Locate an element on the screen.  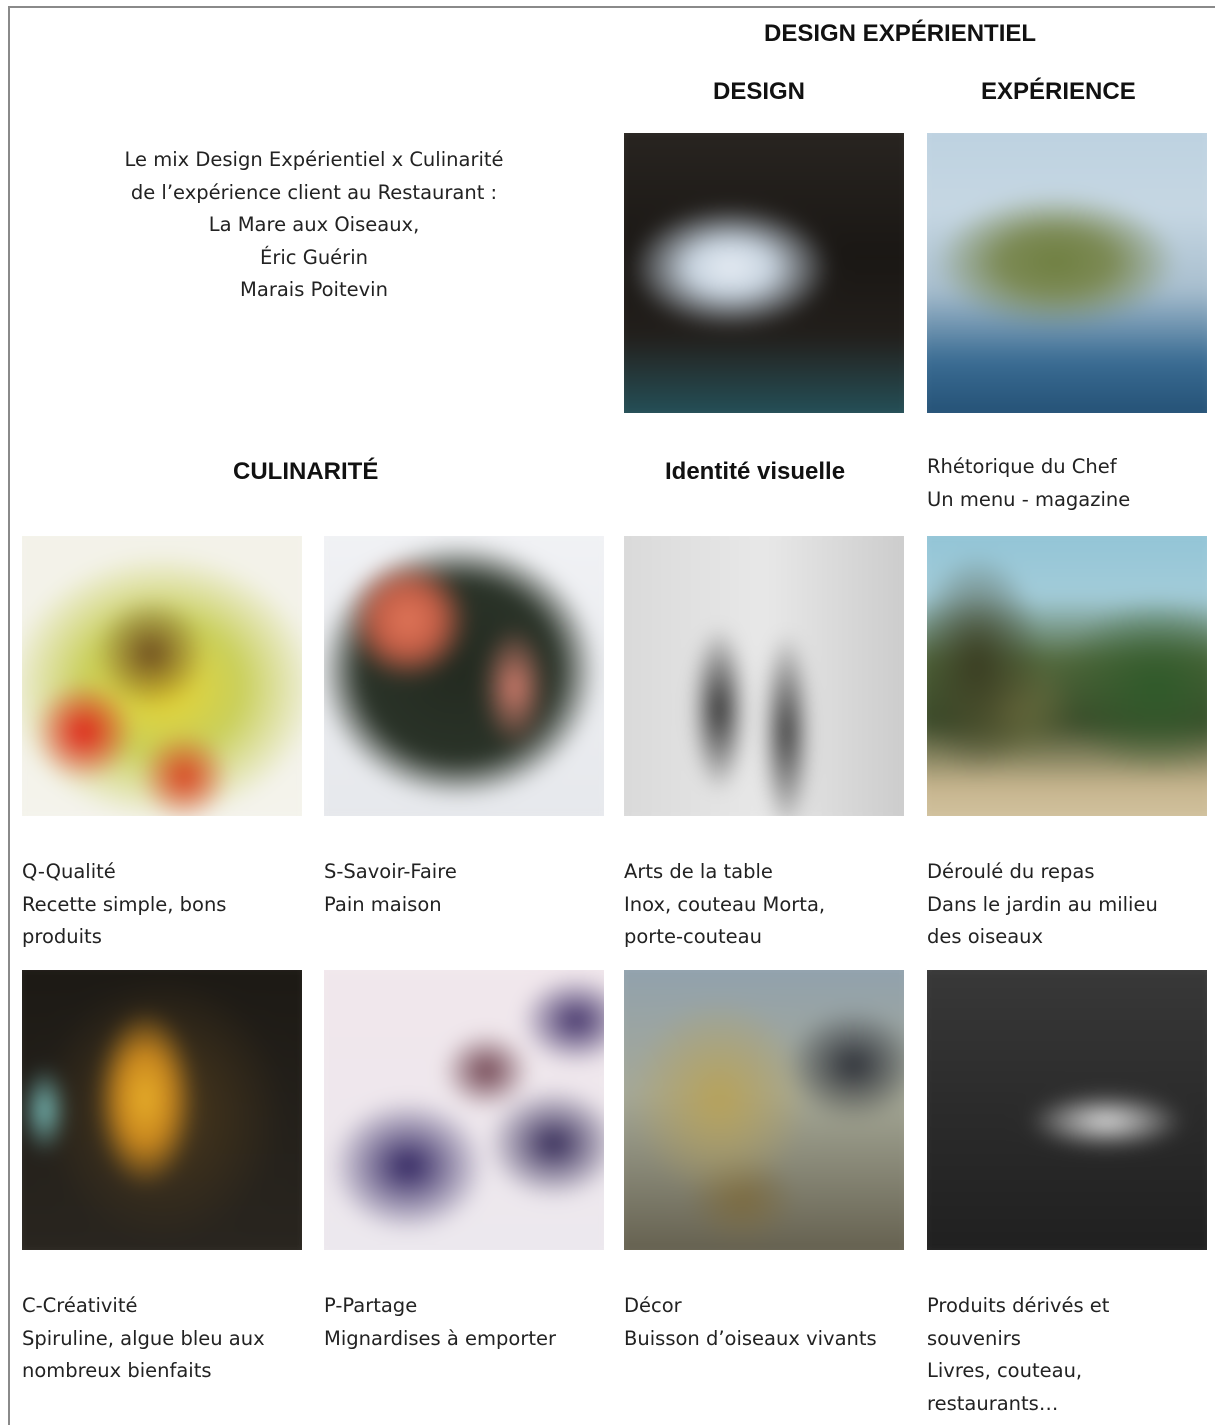
caption-line: Recette simple, bons is located at coordinates (124, 904).